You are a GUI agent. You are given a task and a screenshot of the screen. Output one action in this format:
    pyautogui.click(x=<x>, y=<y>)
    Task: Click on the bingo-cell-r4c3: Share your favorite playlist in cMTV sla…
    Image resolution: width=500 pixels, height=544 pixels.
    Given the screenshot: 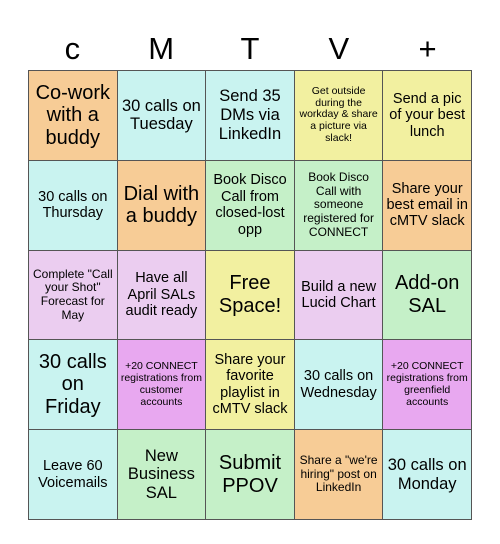 What is the action you would take?
    pyautogui.click(x=250, y=385)
    